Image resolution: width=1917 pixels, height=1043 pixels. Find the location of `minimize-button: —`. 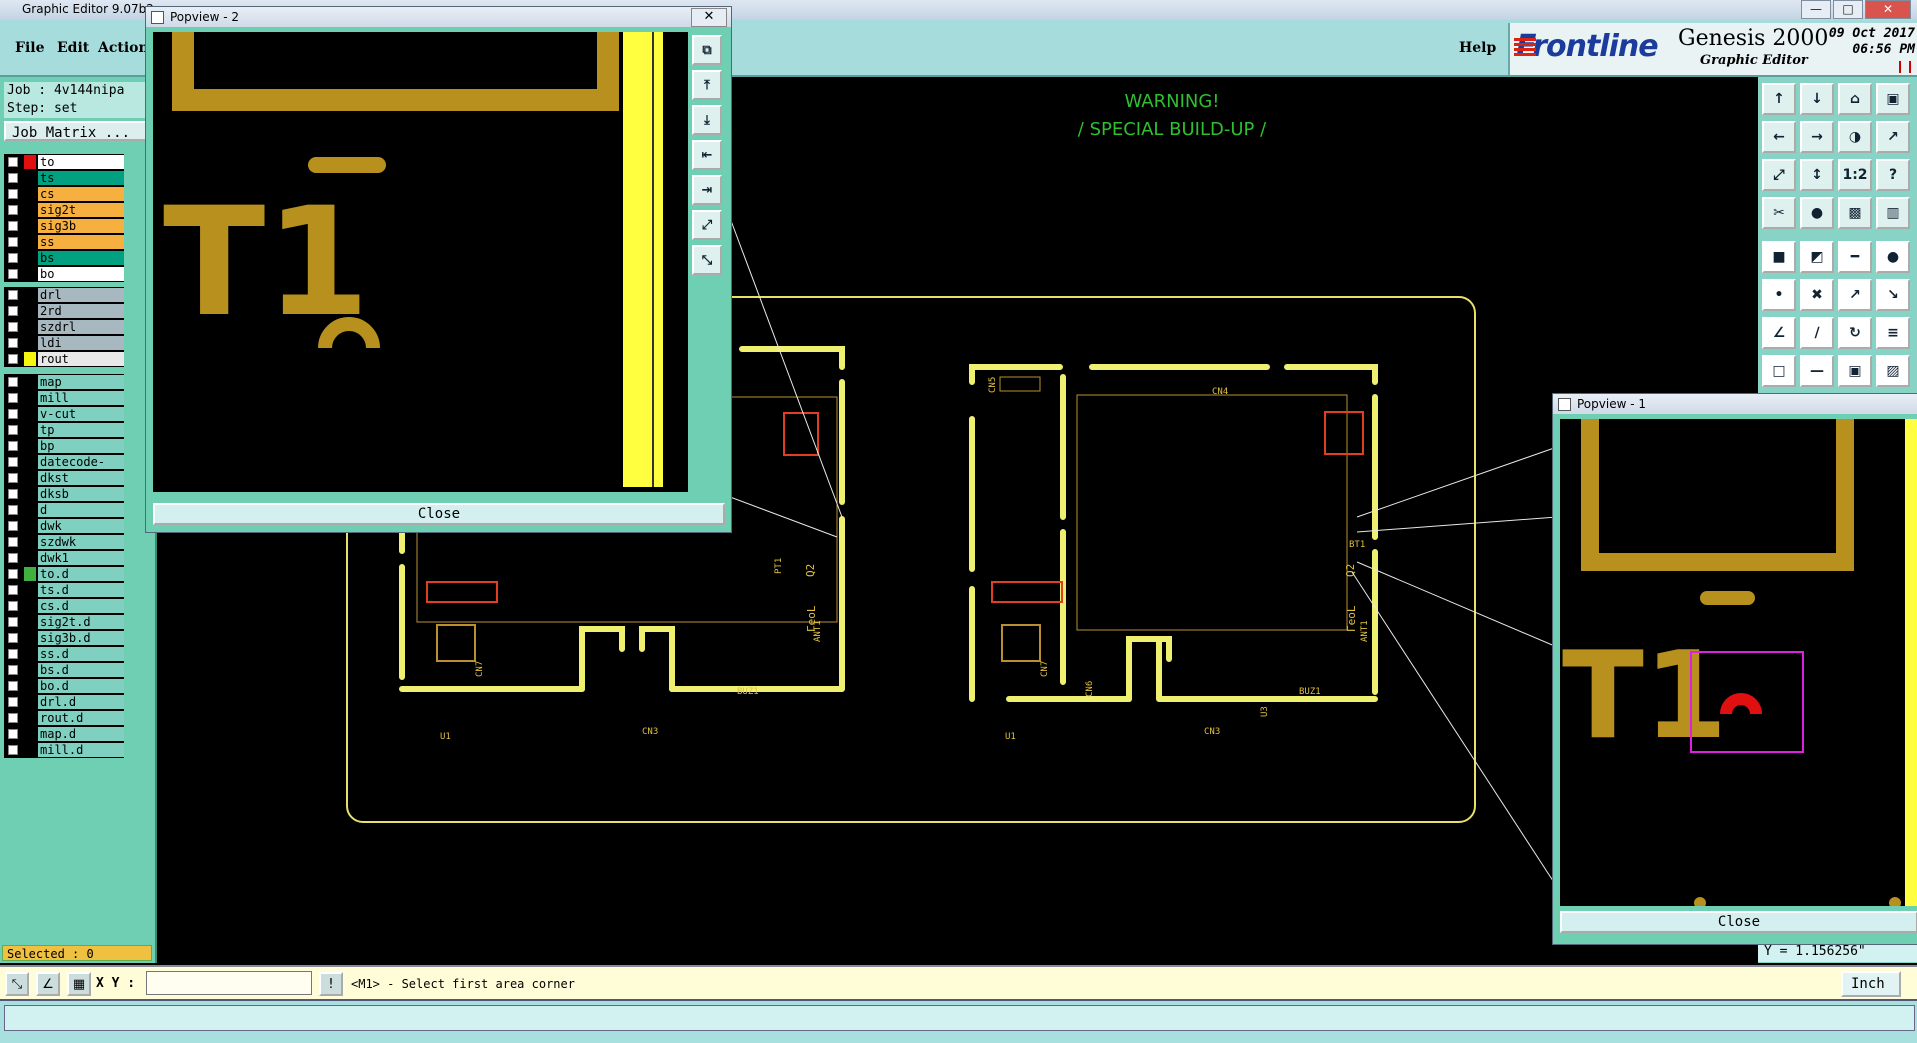

minimize-button: — is located at coordinates (1816, 9).